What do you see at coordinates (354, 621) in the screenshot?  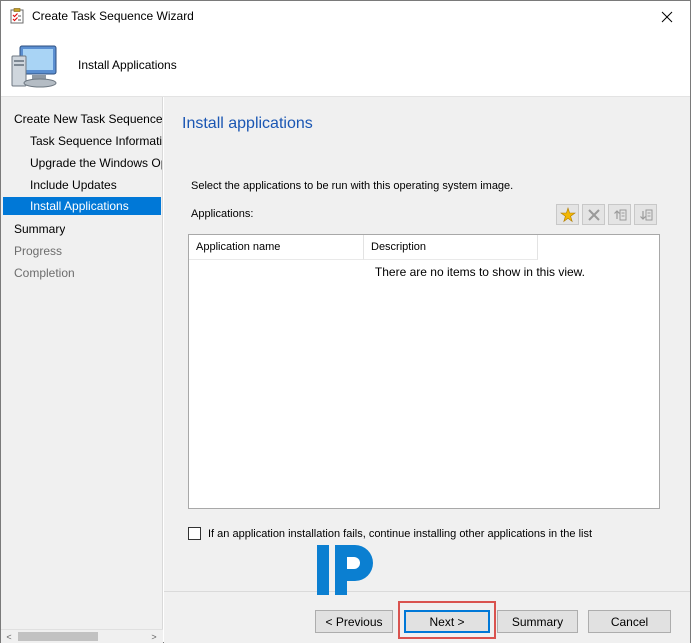 I see `previous-button: < Previous` at bounding box center [354, 621].